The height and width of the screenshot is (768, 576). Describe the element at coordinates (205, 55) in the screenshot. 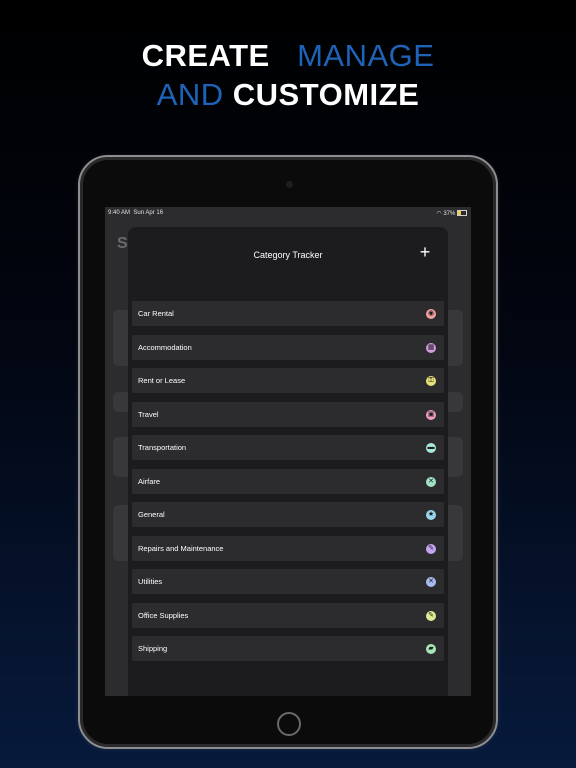

I see `headline-create: CREATE` at that location.